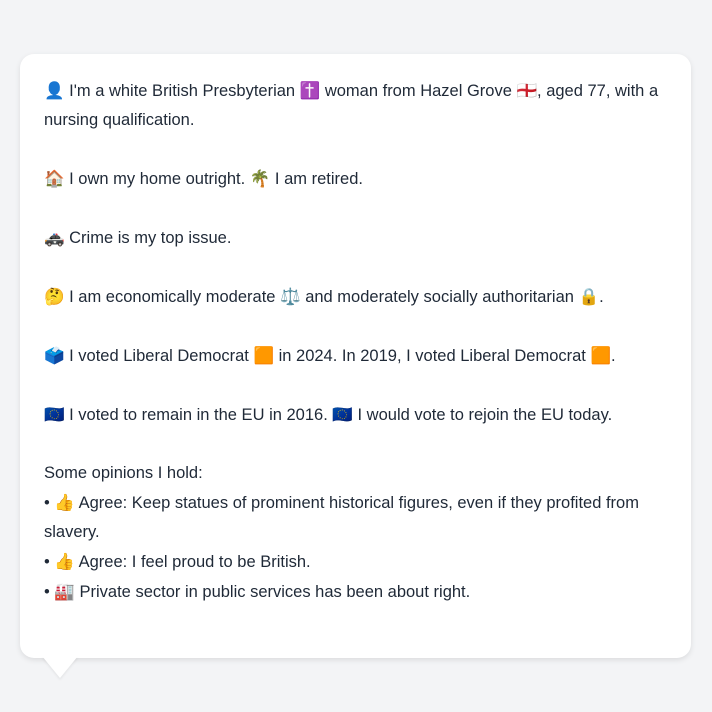  What do you see at coordinates (357, 562) in the screenshot?
I see `opinion-item: • 👍 Agree: I feel proud to be British.` at bounding box center [357, 562].